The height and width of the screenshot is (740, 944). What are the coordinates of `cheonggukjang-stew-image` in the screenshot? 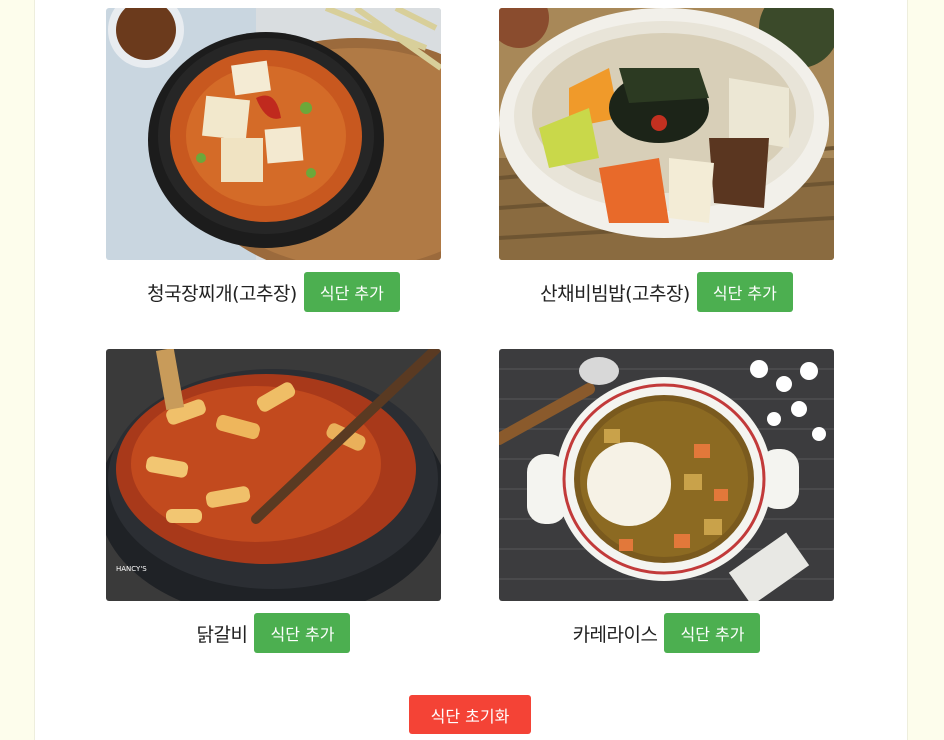 It's located at (273, 134).